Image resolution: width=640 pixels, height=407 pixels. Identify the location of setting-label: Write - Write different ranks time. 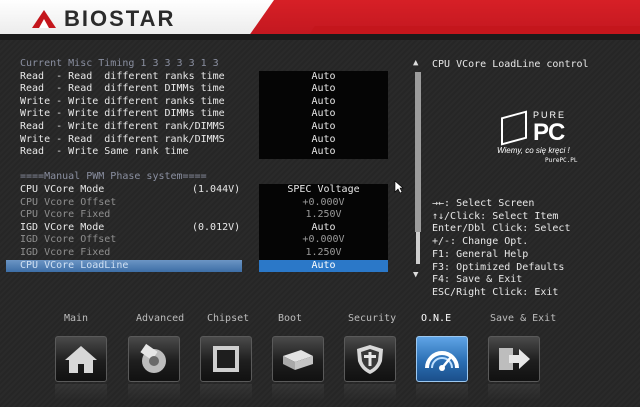
(122, 101).